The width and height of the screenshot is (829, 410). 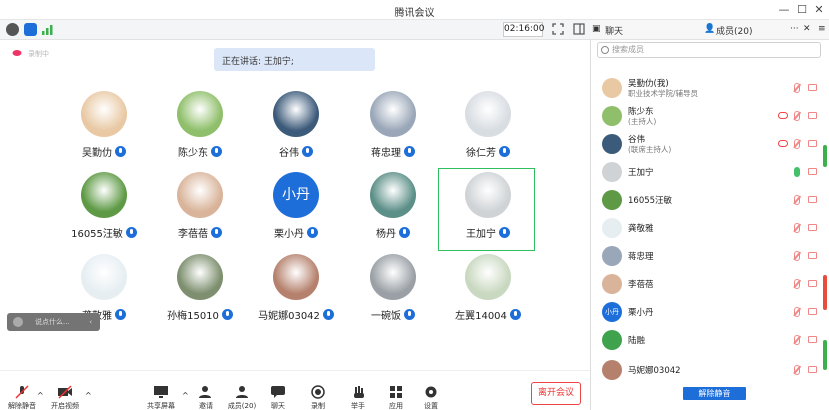 What do you see at coordinates (709, 228) in the screenshot?
I see `member-row: 龚敬雅` at bounding box center [709, 228].